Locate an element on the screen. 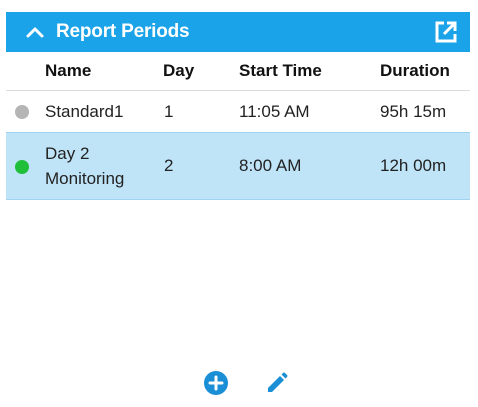 The image size is (478, 407). pencil-icon is located at coordinates (277, 383).